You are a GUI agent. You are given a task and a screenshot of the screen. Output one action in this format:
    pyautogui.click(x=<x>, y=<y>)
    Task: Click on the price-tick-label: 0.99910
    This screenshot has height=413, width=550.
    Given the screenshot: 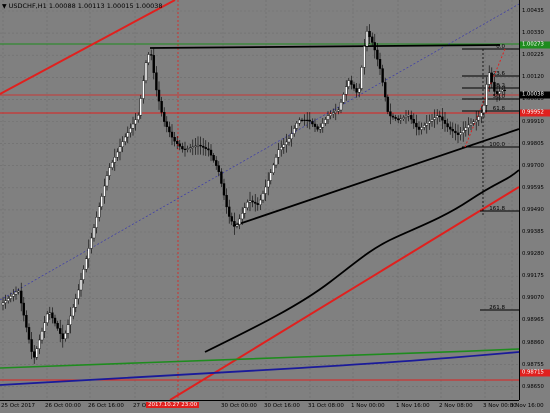 What is the action you would take?
    pyautogui.click(x=533, y=121)
    